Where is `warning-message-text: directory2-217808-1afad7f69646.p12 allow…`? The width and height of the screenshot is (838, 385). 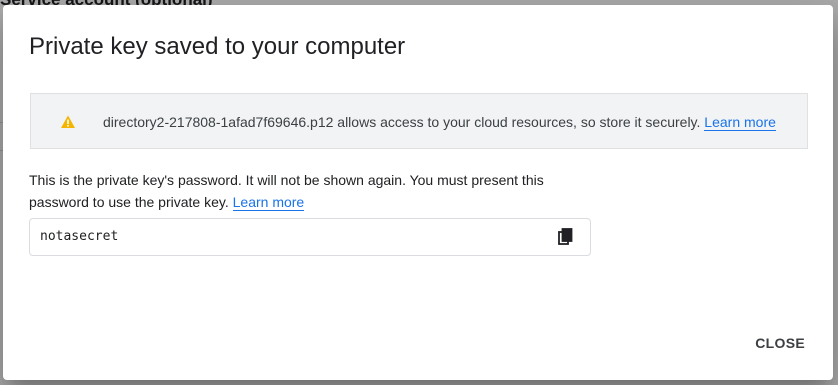
warning-message-text: directory2-217808-1afad7f69646.p12 allow… is located at coordinates (402, 122).